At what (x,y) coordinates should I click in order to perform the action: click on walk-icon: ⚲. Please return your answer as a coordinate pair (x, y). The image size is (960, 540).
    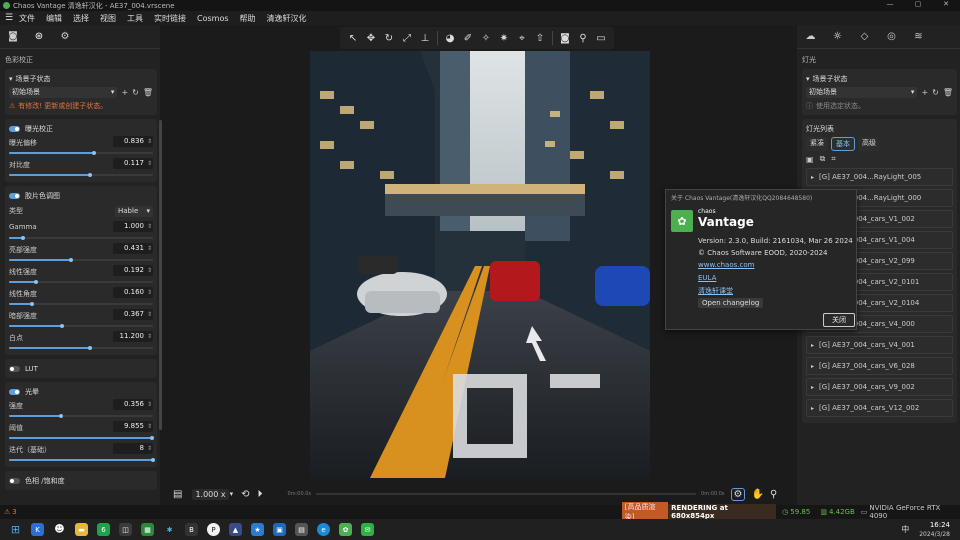
    Looking at the image, I should click on (583, 38).